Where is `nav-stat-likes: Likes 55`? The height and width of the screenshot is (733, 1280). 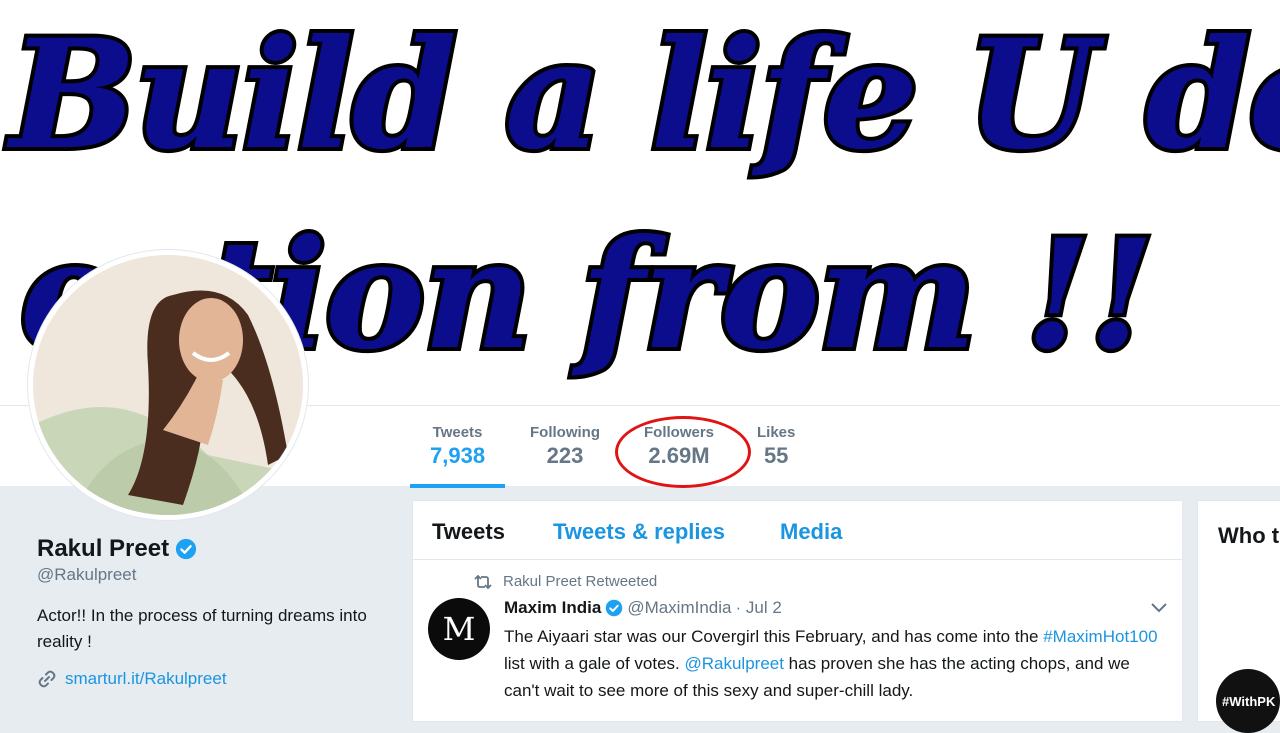
nav-stat-likes: Likes 55 is located at coordinates (776, 446).